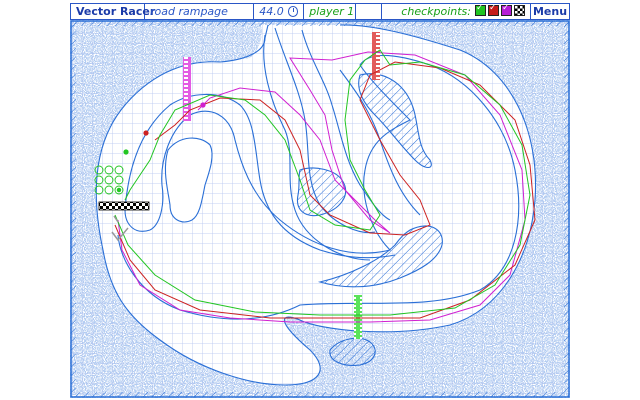 This screenshot has height=400, width=640. I want to click on checkpoints-label: checkpoints:, so click(436, 11).